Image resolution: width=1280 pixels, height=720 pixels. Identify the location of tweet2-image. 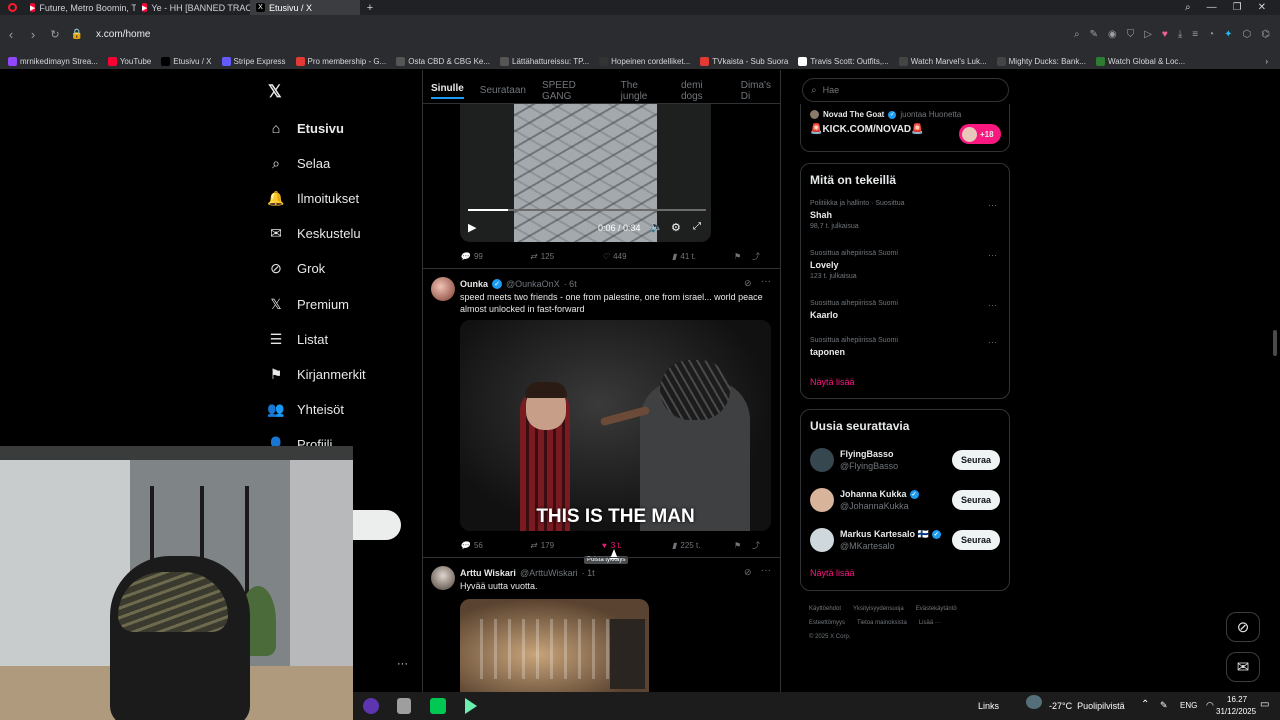
(554, 645).